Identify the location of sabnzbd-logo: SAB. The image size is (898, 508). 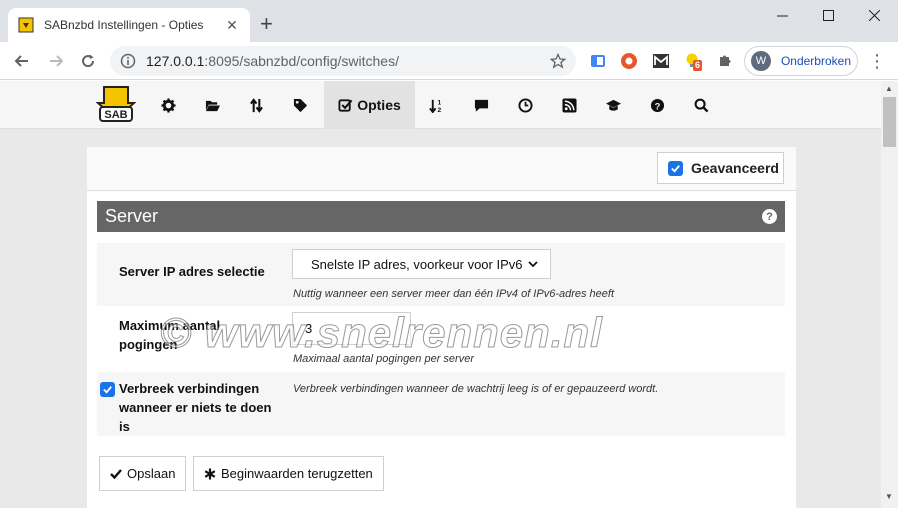
(116, 105).